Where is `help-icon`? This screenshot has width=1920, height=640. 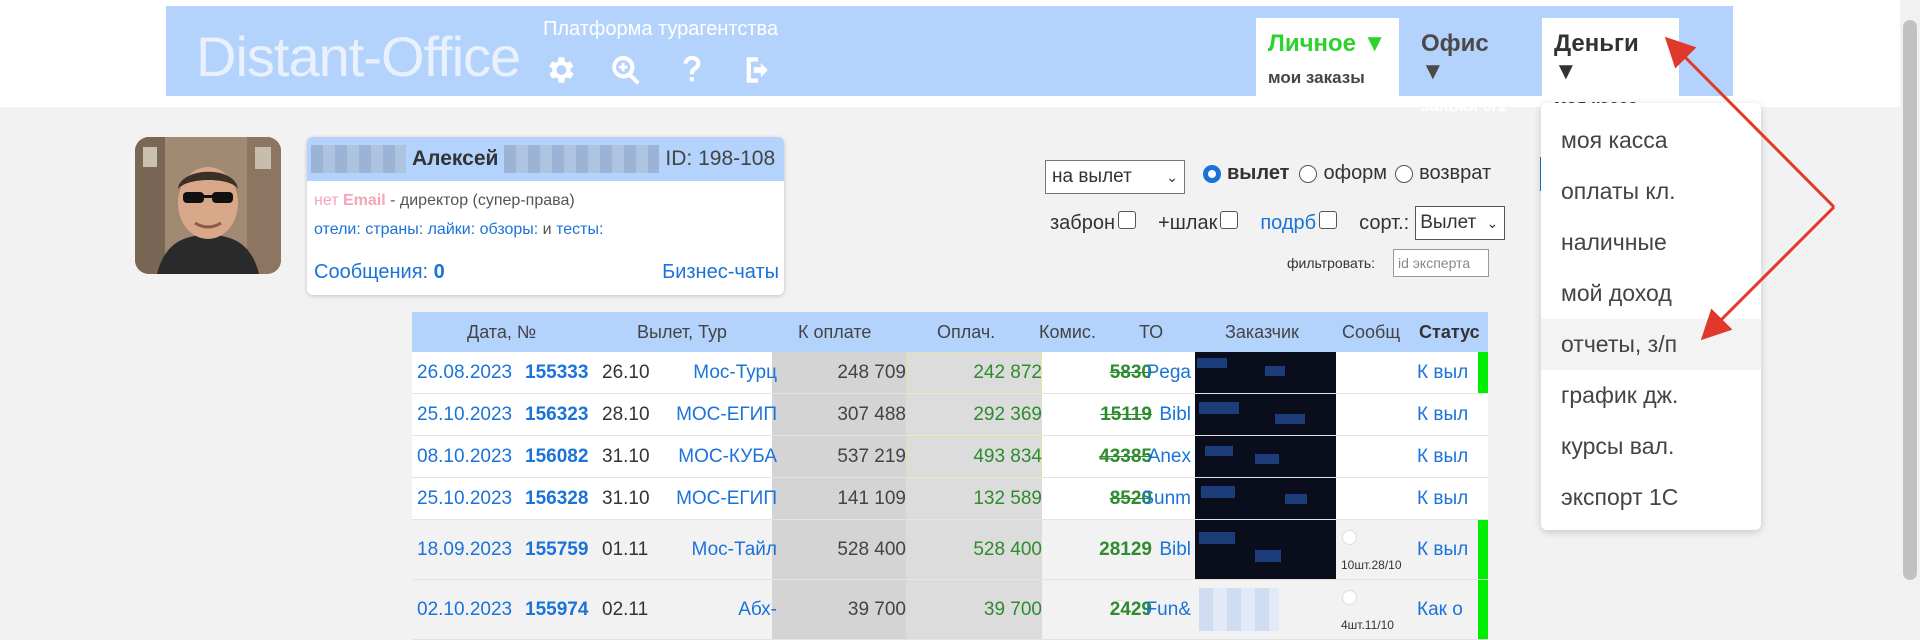
help-icon is located at coordinates (692, 70).